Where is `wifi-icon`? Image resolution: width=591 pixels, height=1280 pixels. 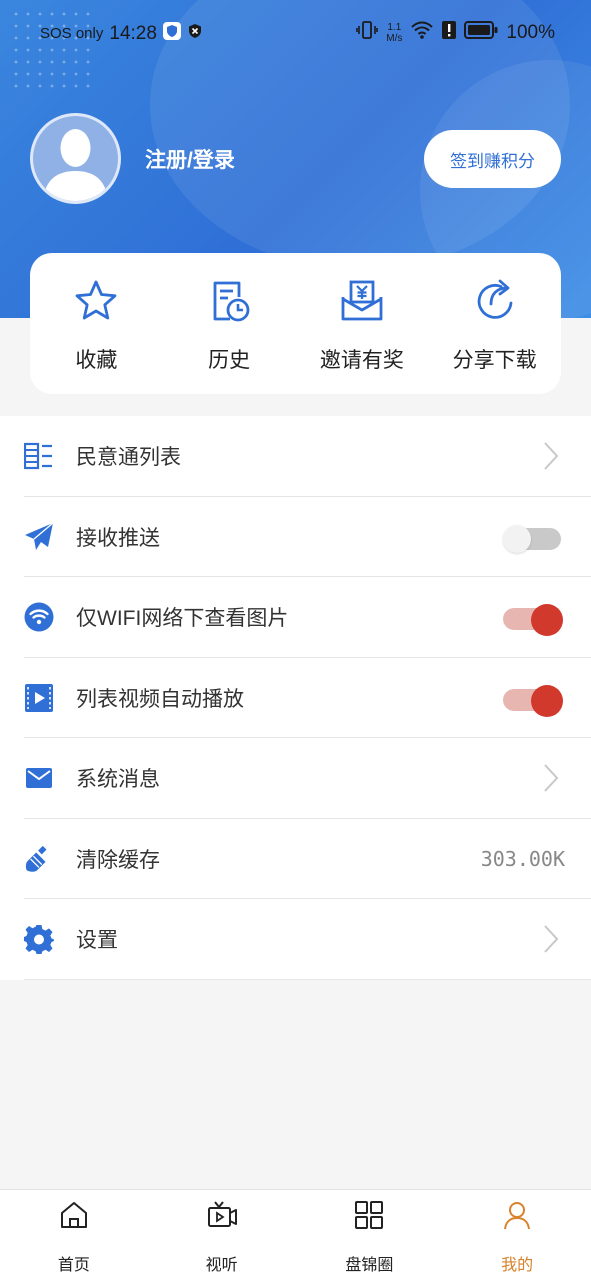 wifi-icon is located at coordinates (39, 617).